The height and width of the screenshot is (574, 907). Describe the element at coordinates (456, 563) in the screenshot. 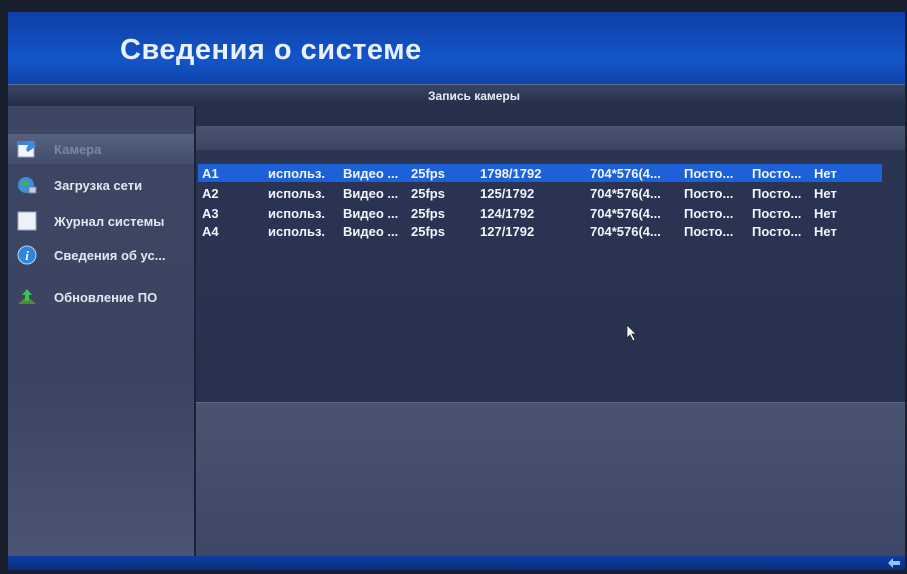

I see `footer-bar` at that location.